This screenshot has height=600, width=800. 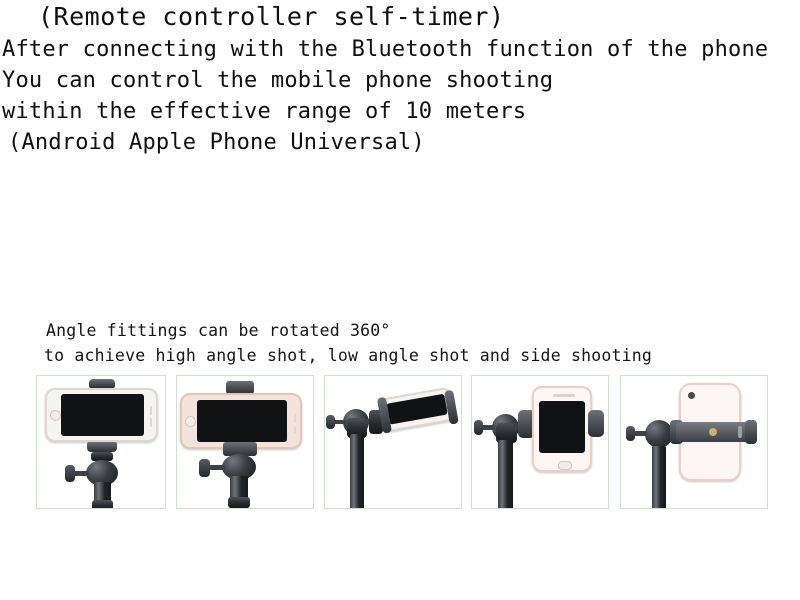 I want to click on panel-3-illustration, so click(x=393, y=442).